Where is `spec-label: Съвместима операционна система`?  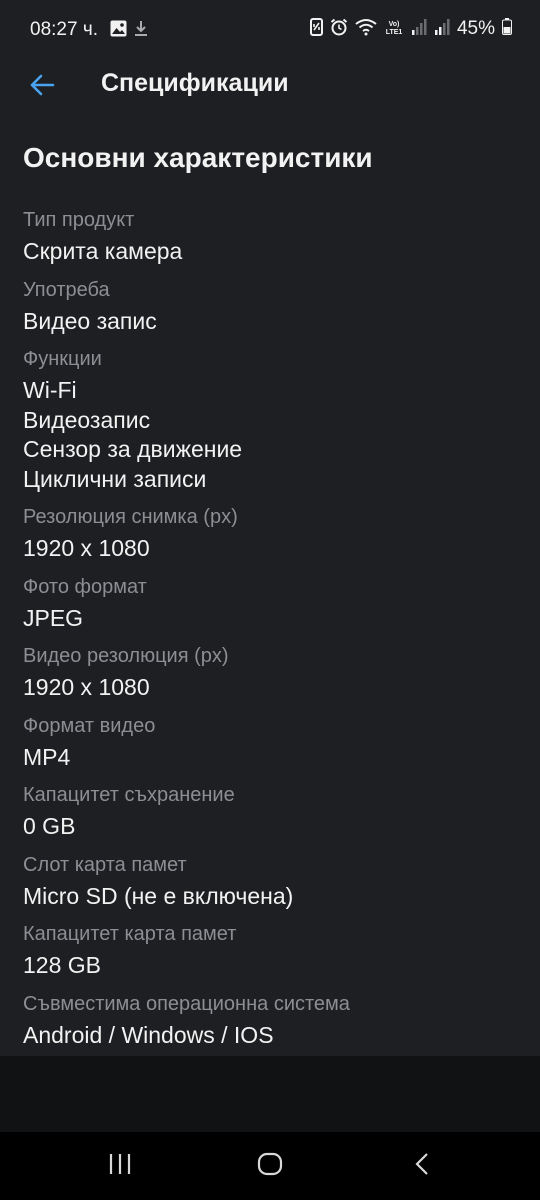
spec-label: Съвместима операционна система is located at coordinates (186, 1003).